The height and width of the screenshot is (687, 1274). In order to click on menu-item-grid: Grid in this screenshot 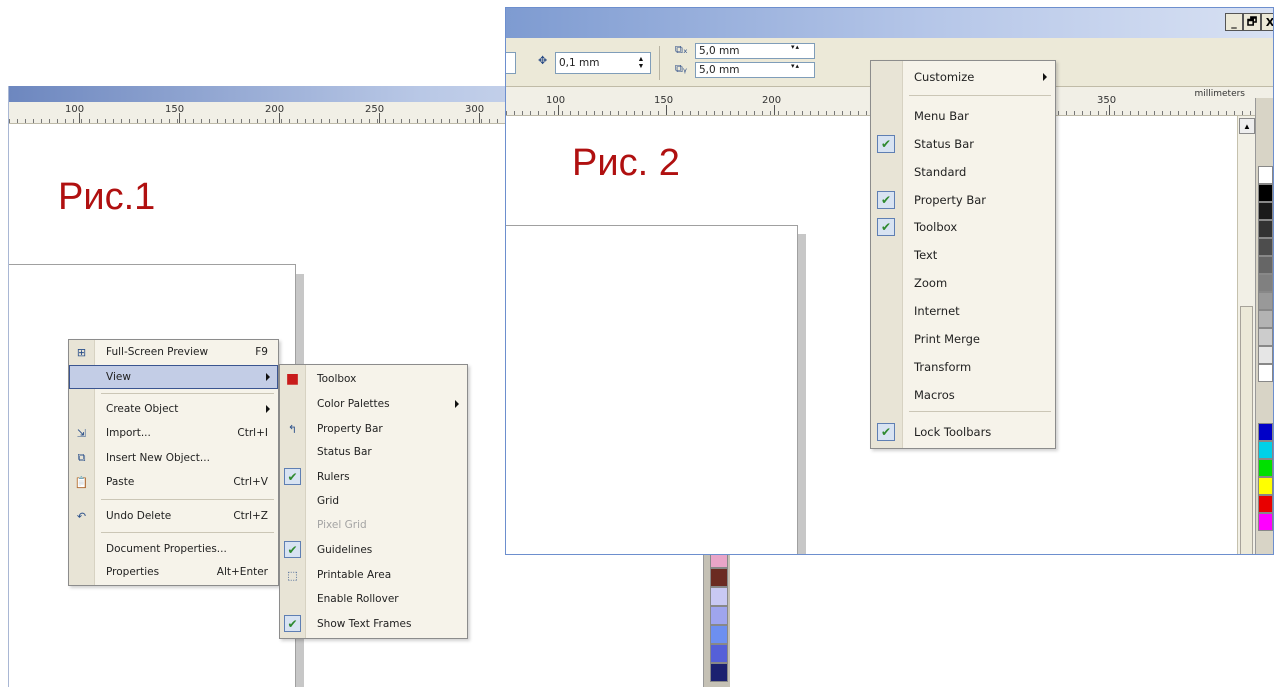, I will do `click(373, 501)`.